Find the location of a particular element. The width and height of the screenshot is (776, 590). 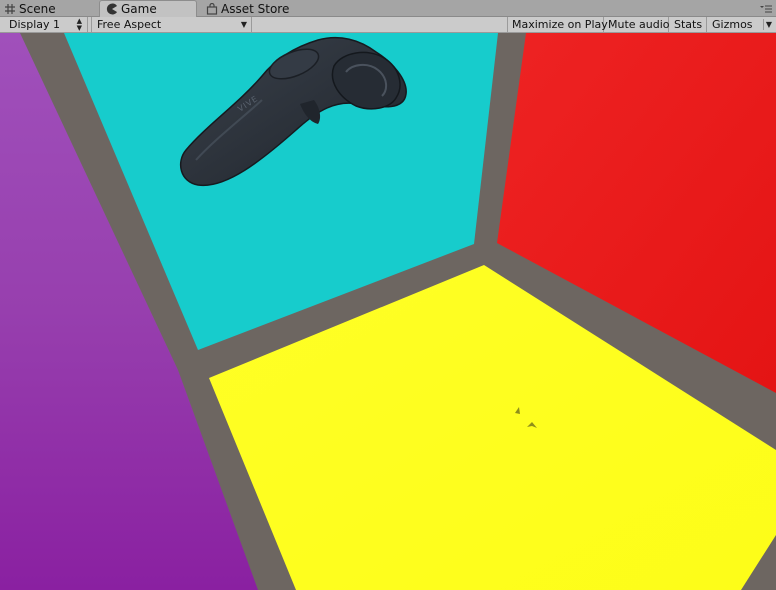

gizmos-toggle: Gizmos ▼ is located at coordinates (741, 24).